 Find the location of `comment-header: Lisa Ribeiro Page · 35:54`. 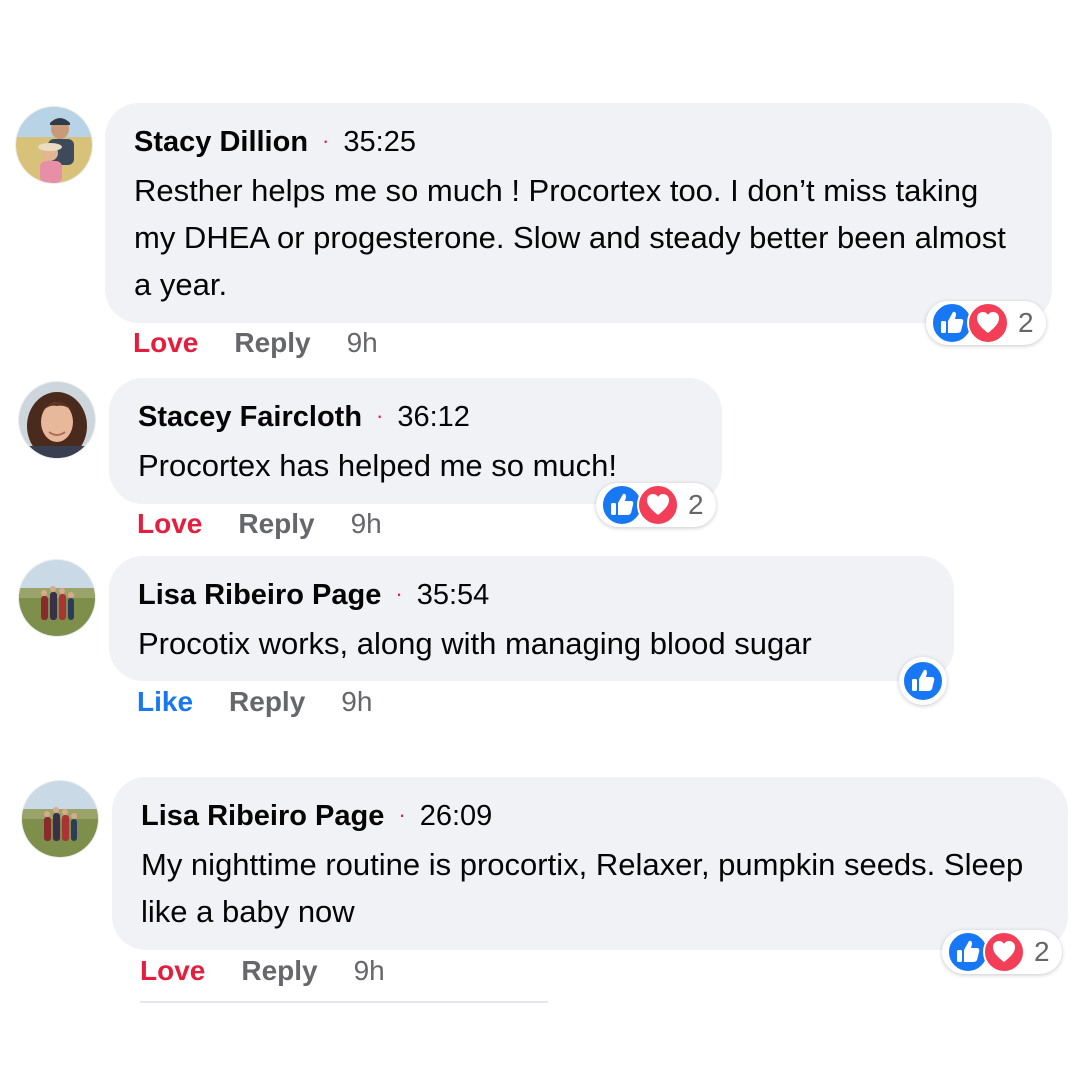

comment-header: Lisa Ribeiro Page · 35:54 is located at coordinates (532, 596).